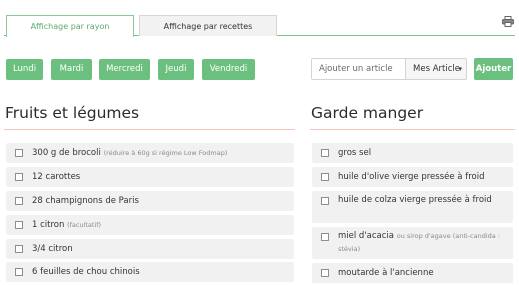  I want to click on list-item: gros sel, so click(412, 153).